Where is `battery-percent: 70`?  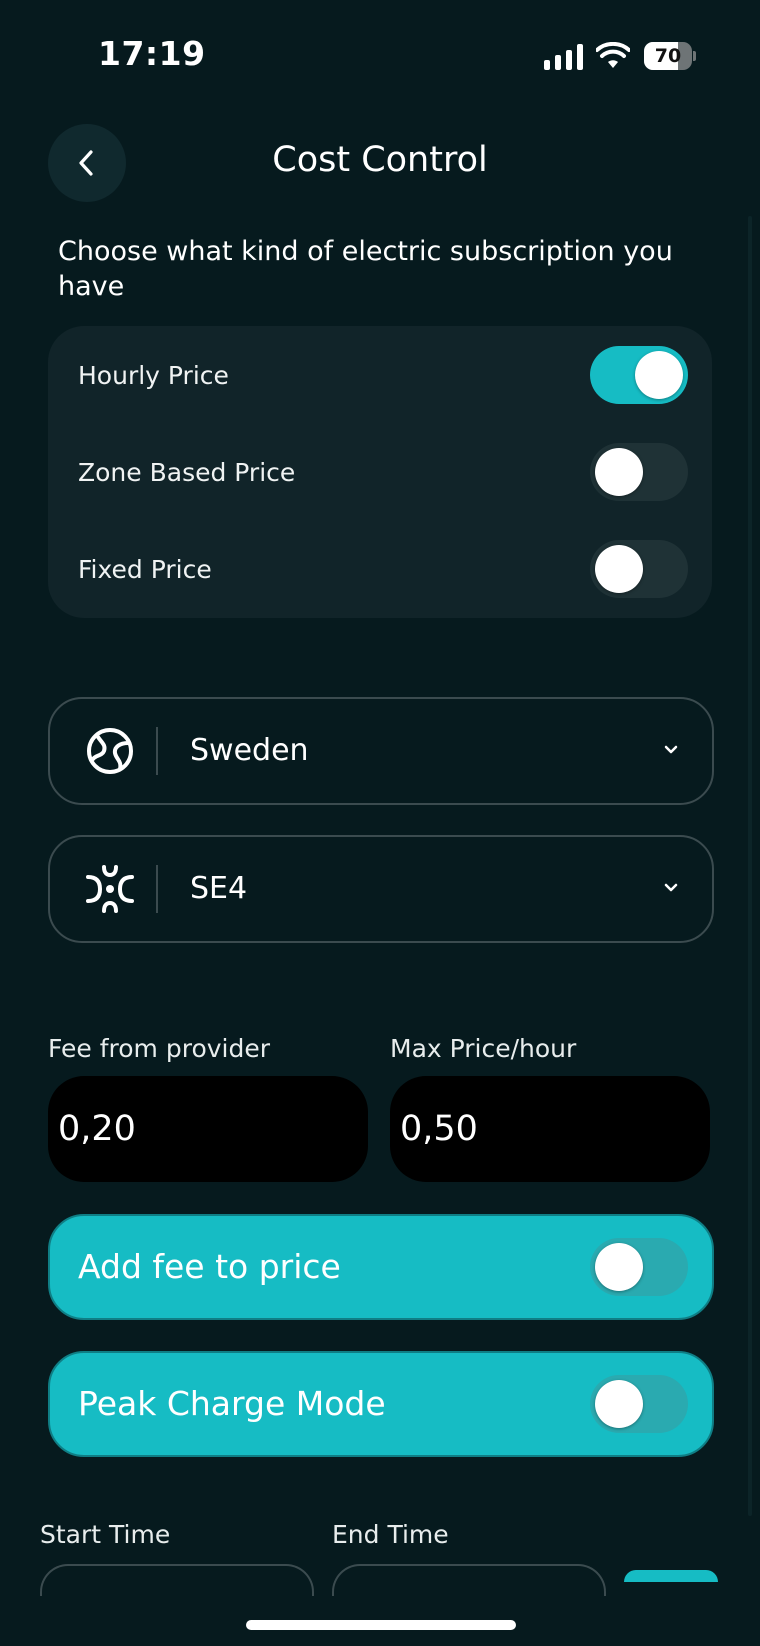 battery-percent: 70 is located at coordinates (668, 56).